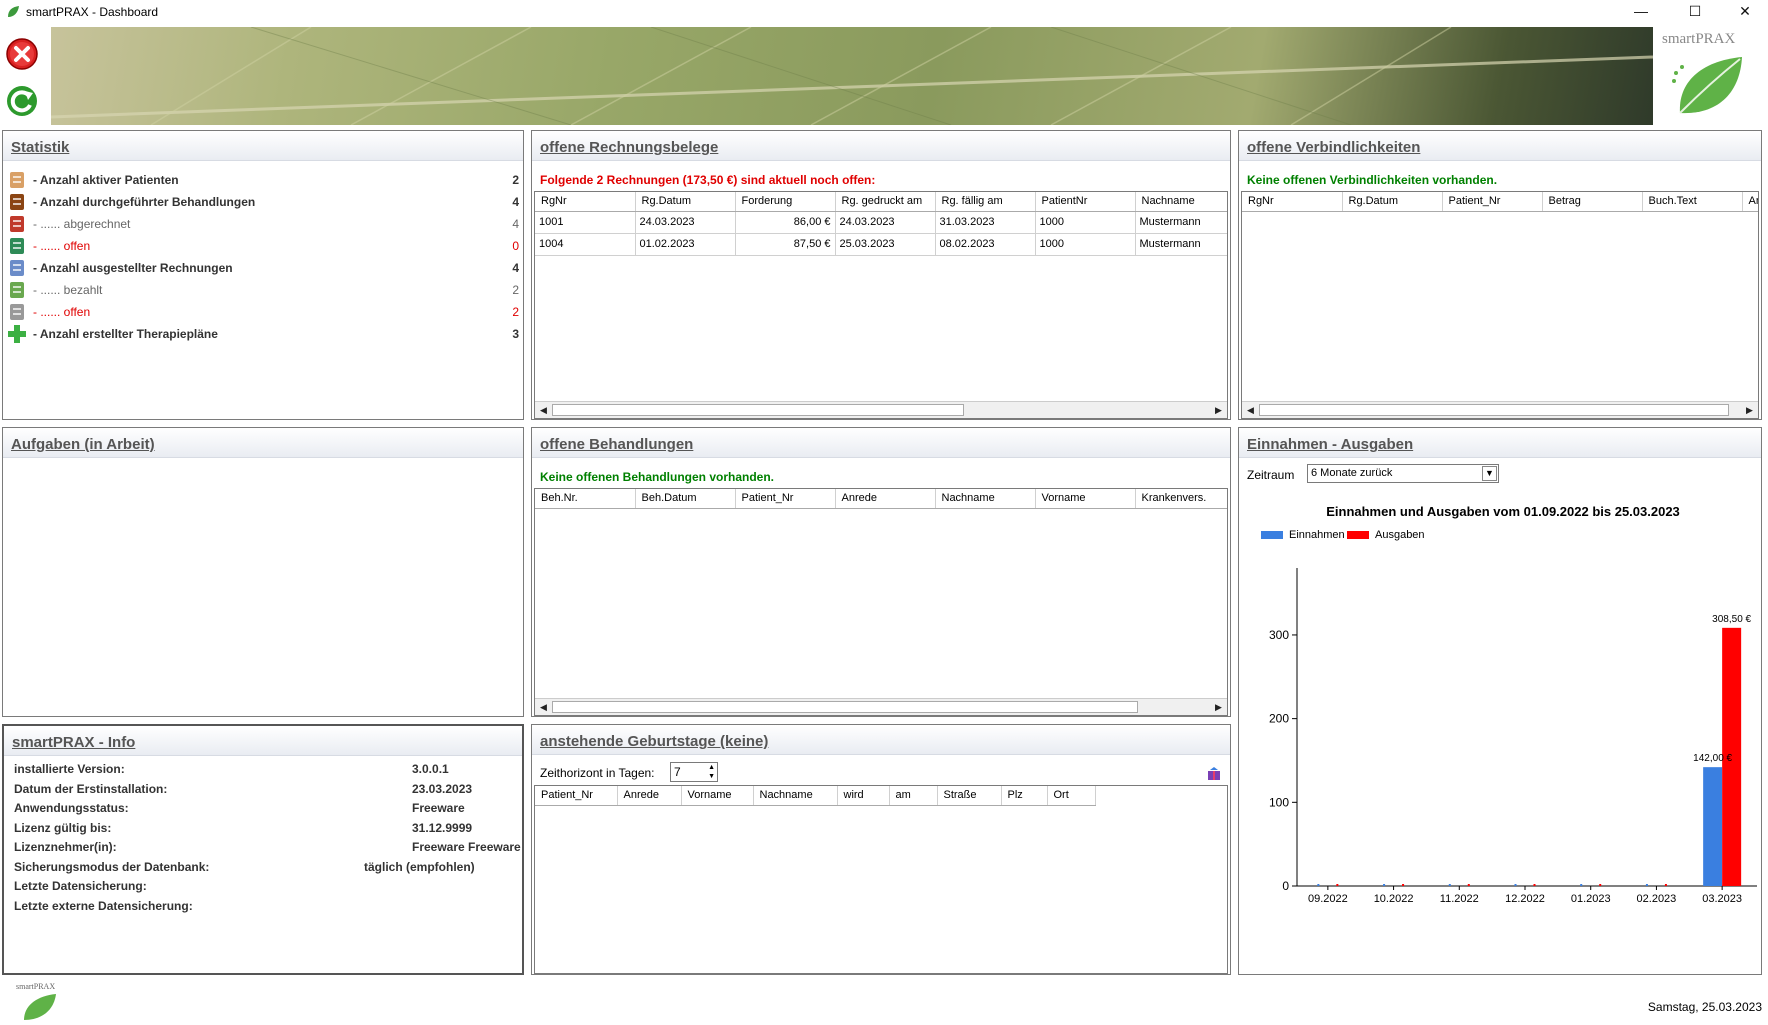  Describe the element at coordinates (62, 246) in the screenshot. I see `stat-label: - ...... offen` at that location.